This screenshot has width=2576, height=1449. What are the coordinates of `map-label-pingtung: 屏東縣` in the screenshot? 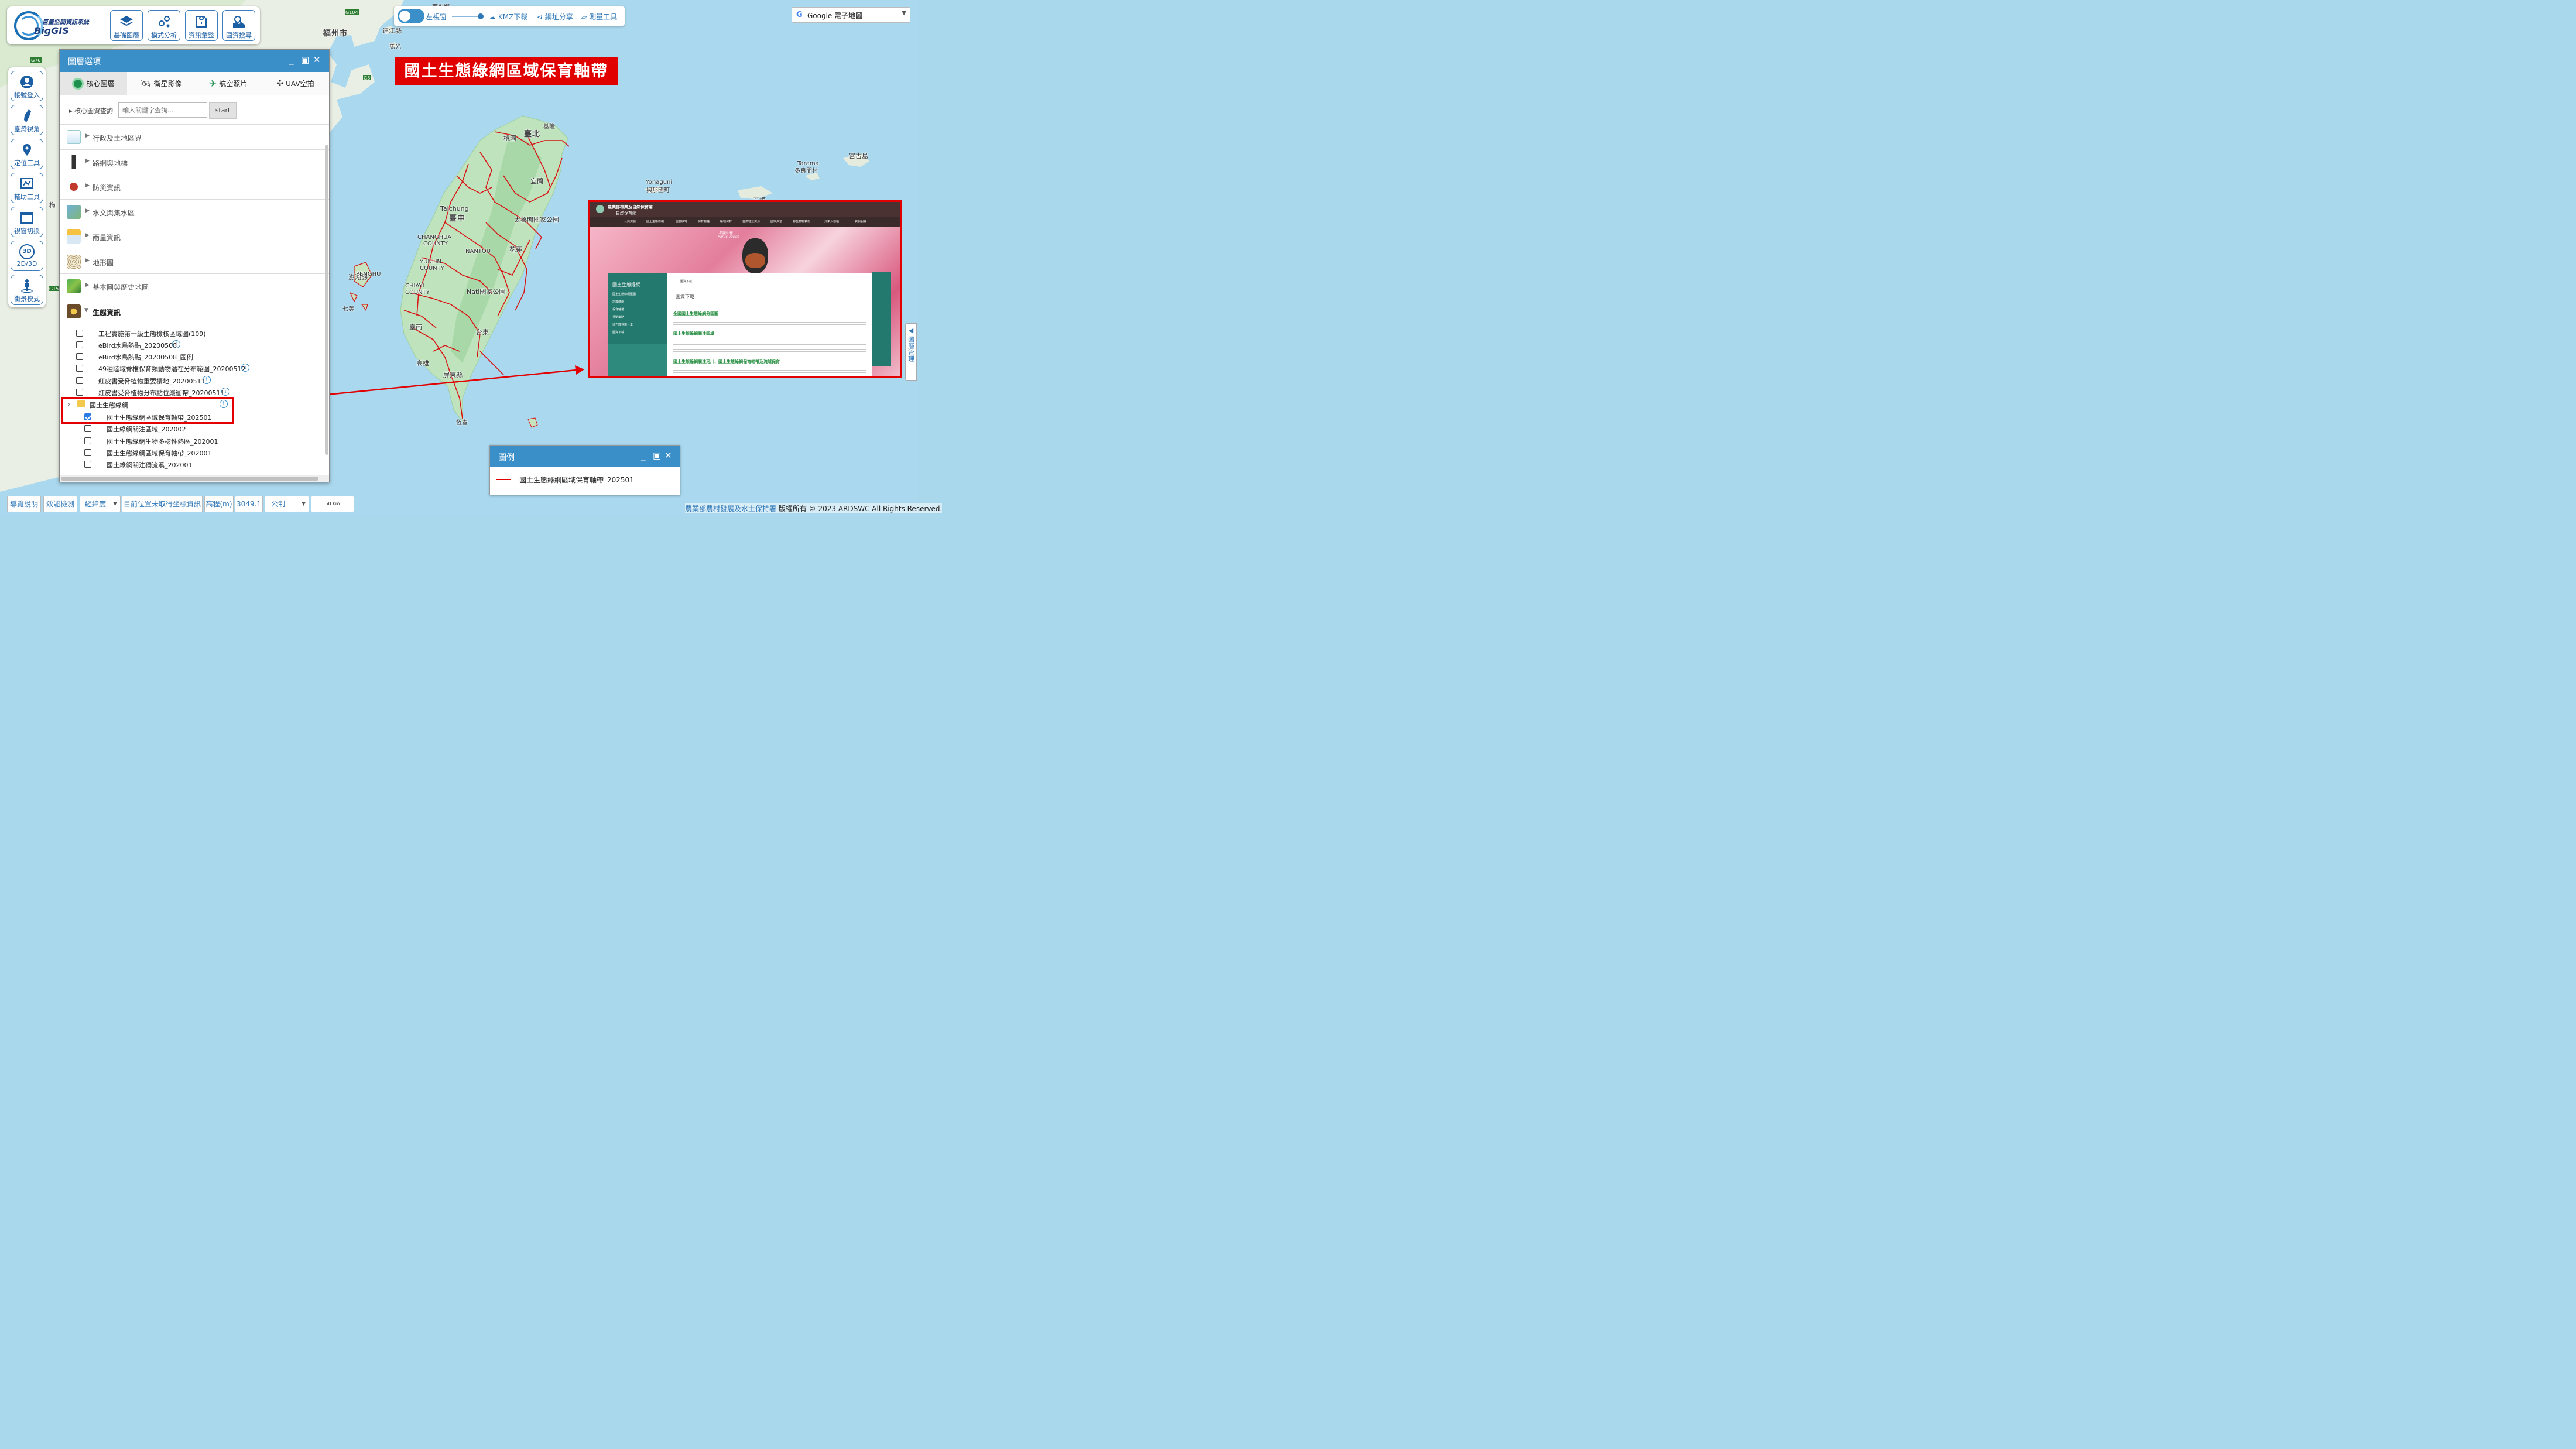 It's located at (453, 375).